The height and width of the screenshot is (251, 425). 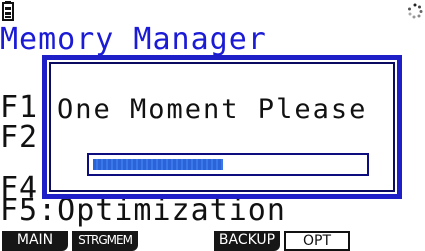 I want to click on function-key-bar: MAIN STRGMEM BACKUP OPT, so click(x=212, y=241).